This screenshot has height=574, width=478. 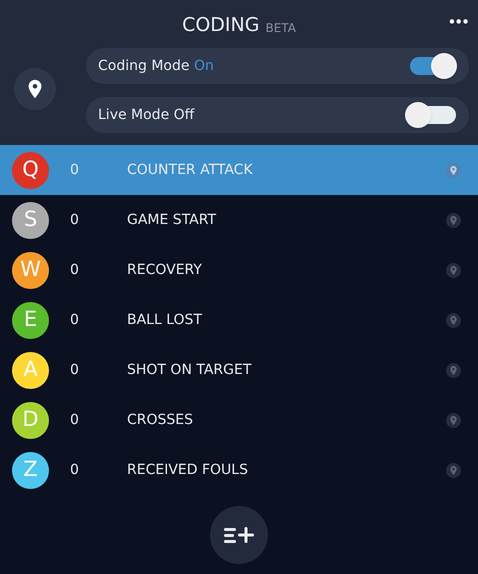 I want to click on hotkey-badge: Q, so click(x=30, y=170).